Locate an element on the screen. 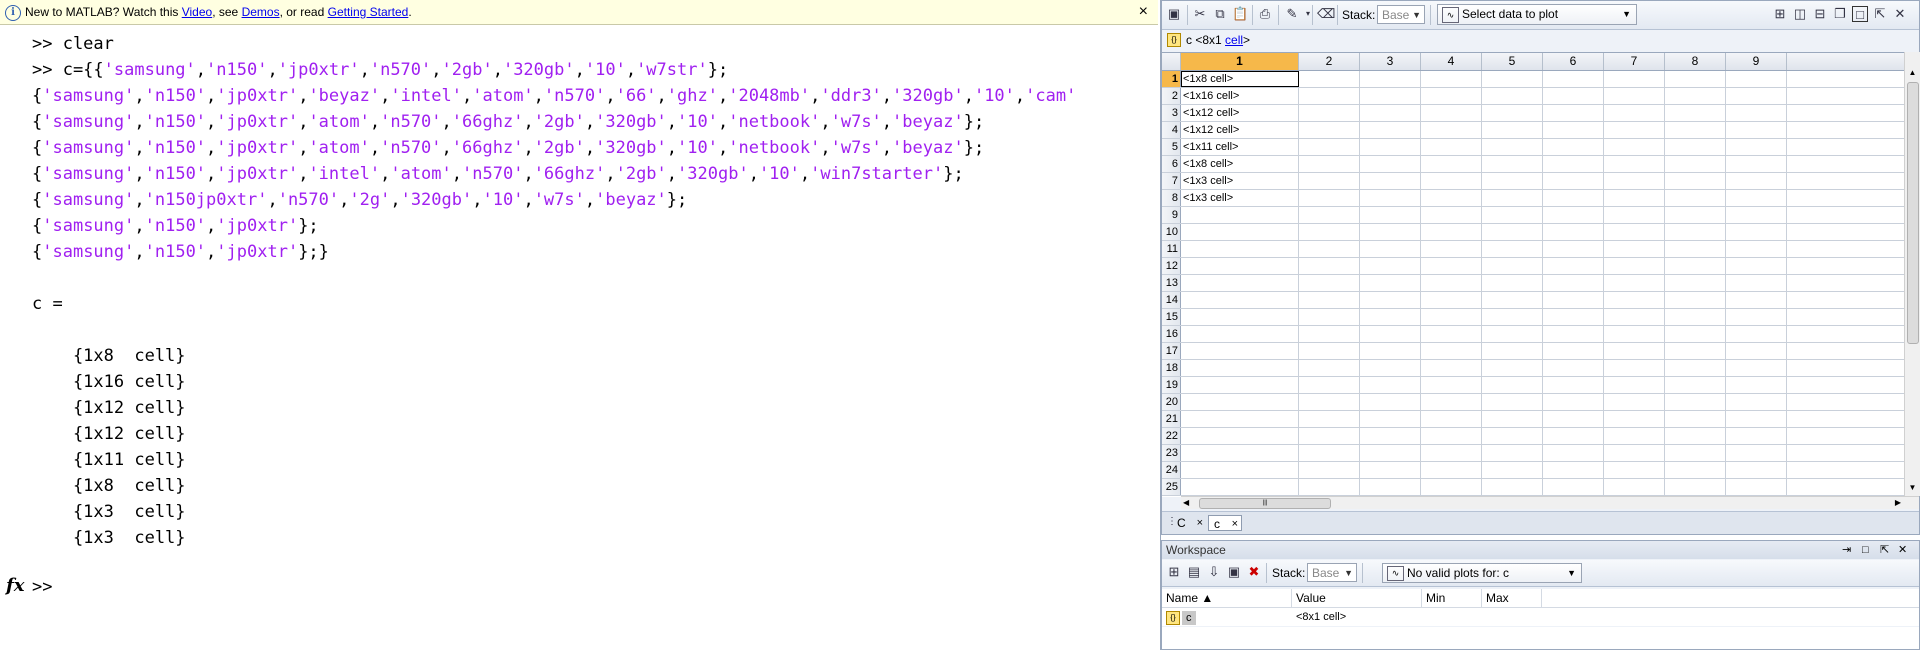 The width and height of the screenshot is (1920, 650). brush-icon: ✎ is located at coordinates (1292, 14).